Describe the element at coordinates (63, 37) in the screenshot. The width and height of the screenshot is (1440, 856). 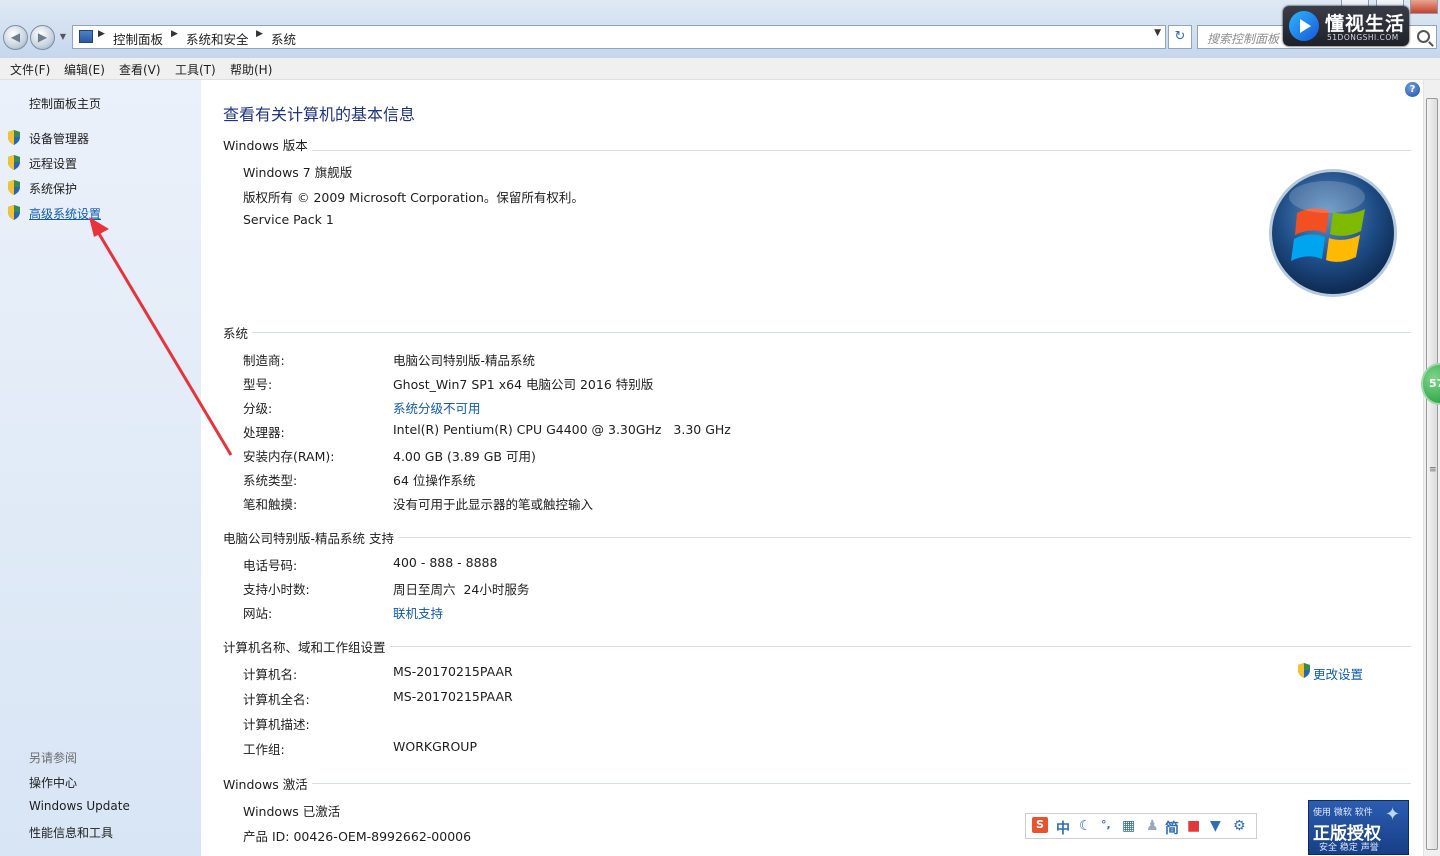
I see `recent-pages-dropdown: ▼` at that location.